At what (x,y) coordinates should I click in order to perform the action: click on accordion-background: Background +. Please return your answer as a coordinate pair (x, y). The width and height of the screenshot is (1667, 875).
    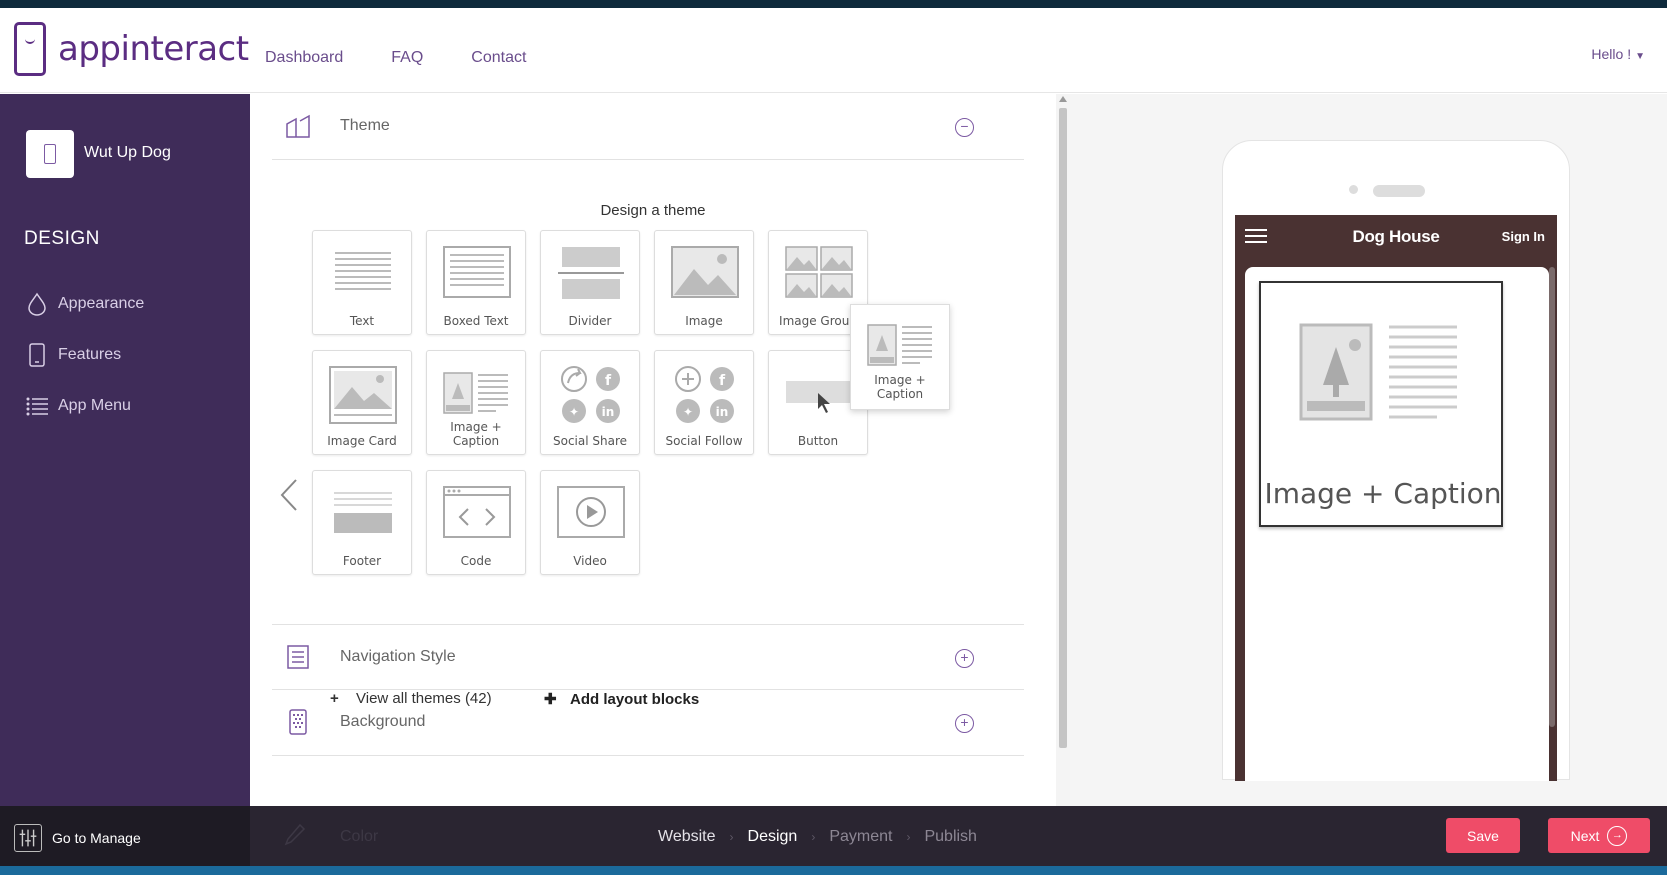
    Looking at the image, I should click on (648, 723).